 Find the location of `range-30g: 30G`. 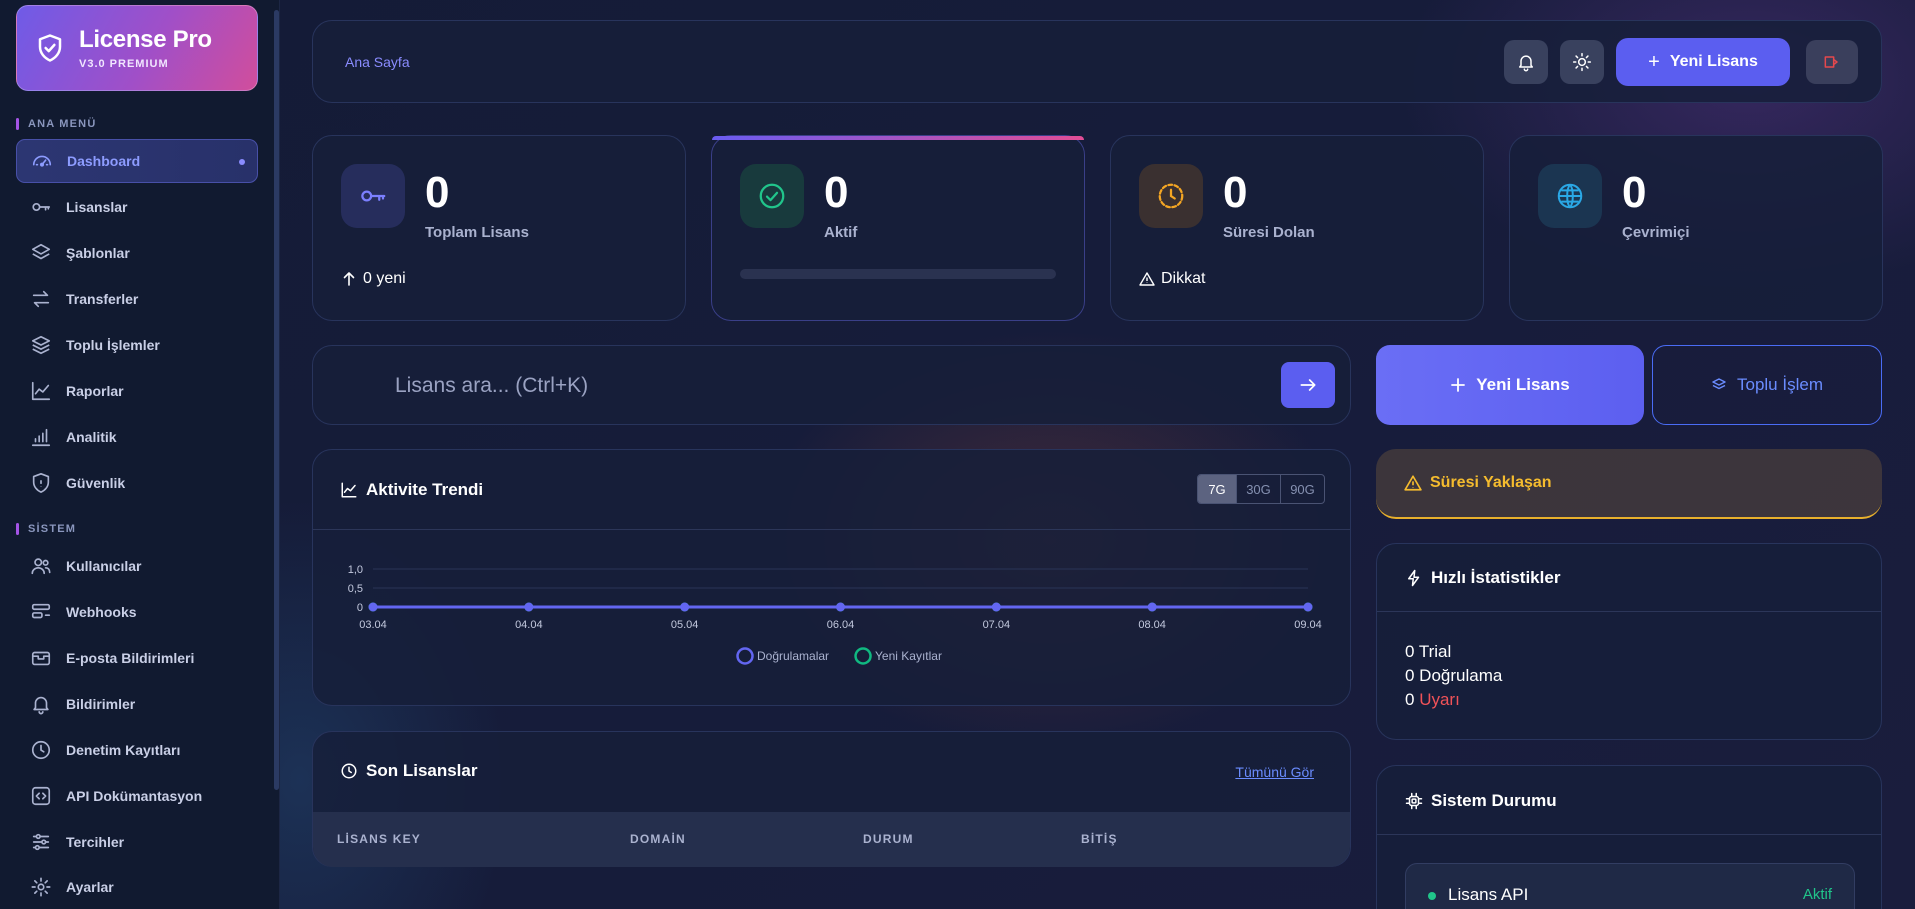

range-30g: 30G is located at coordinates (1258, 489).